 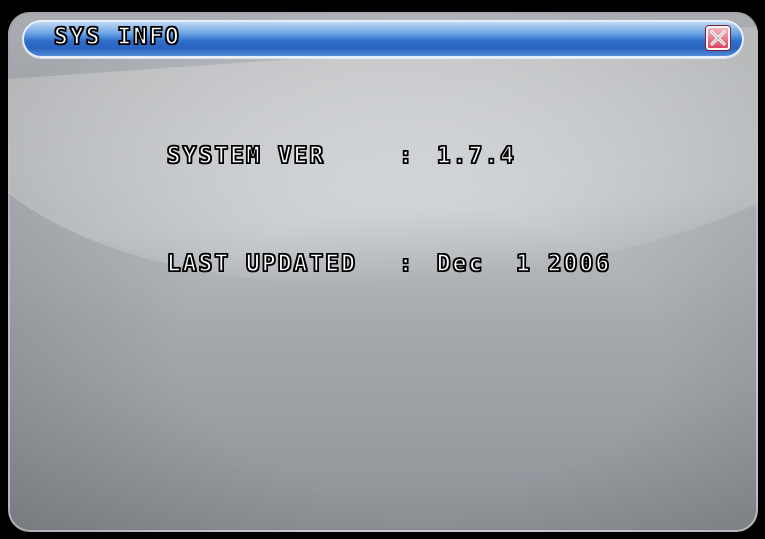 I want to click on title-bar: SYS INFO, so click(x=383, y=39).